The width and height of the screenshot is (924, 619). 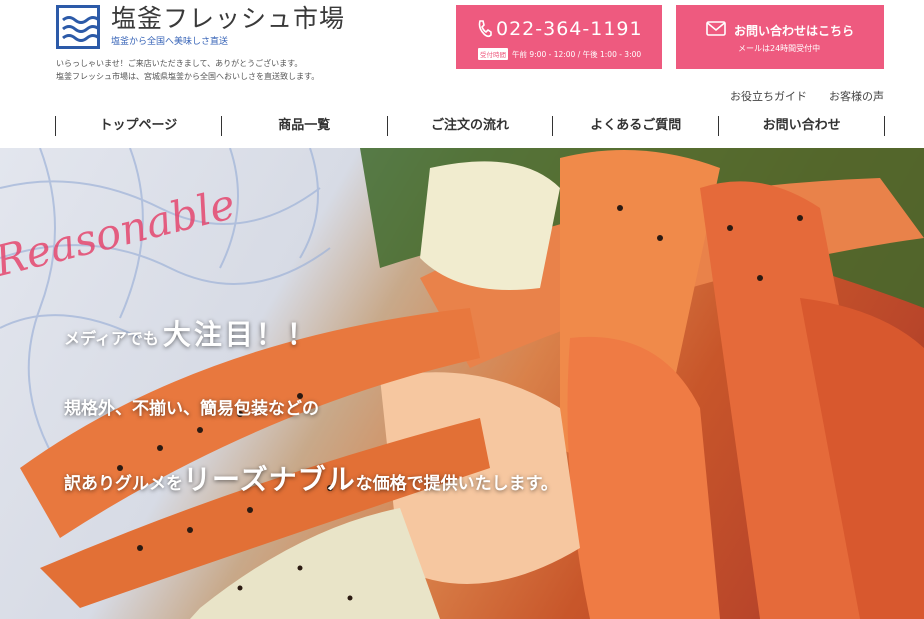 I want to click on business-hours: 受付時間 午前 9:00 - 12:00 / 午後 1:00 - 3:00, so click(x=559, y=54).